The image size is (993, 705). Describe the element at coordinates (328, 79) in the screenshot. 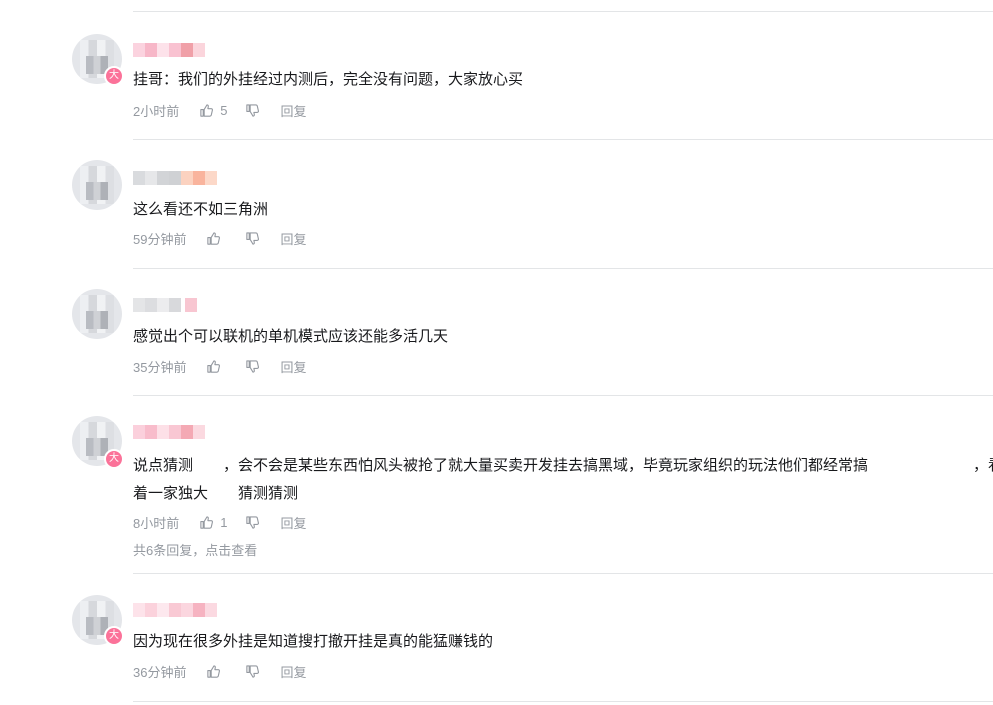

I see `comment-text: 挂哥：我们的外挂经过内测后，完全没有问题，大家放心买` at that location.